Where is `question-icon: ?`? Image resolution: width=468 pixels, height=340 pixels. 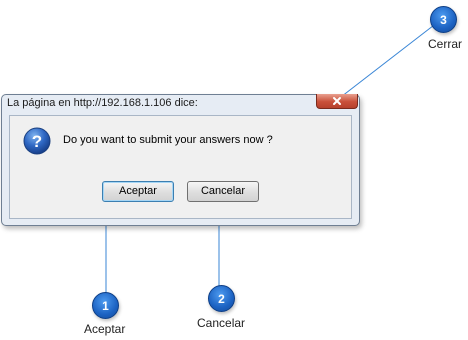 question-icon: ? is located at coordinates (37, 141).